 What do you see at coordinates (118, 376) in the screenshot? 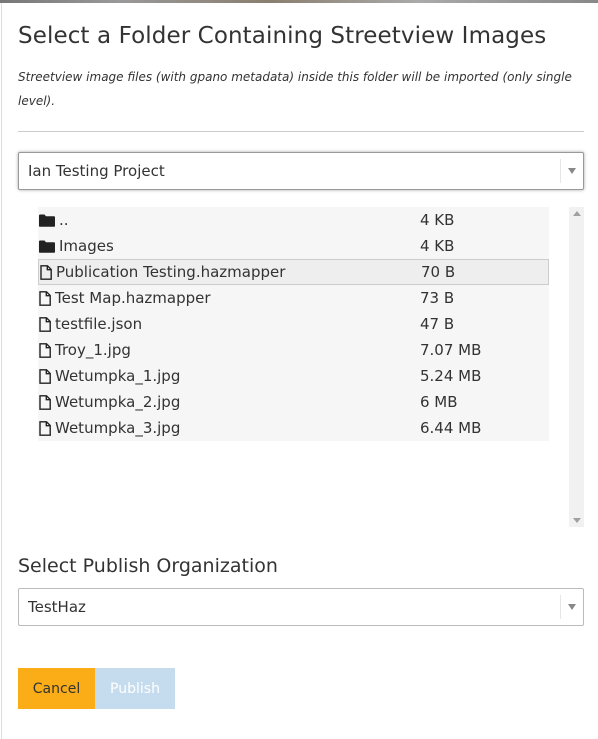
I see `file-name: Wetumpka_1.jpg` at bounding box center [118, 376].